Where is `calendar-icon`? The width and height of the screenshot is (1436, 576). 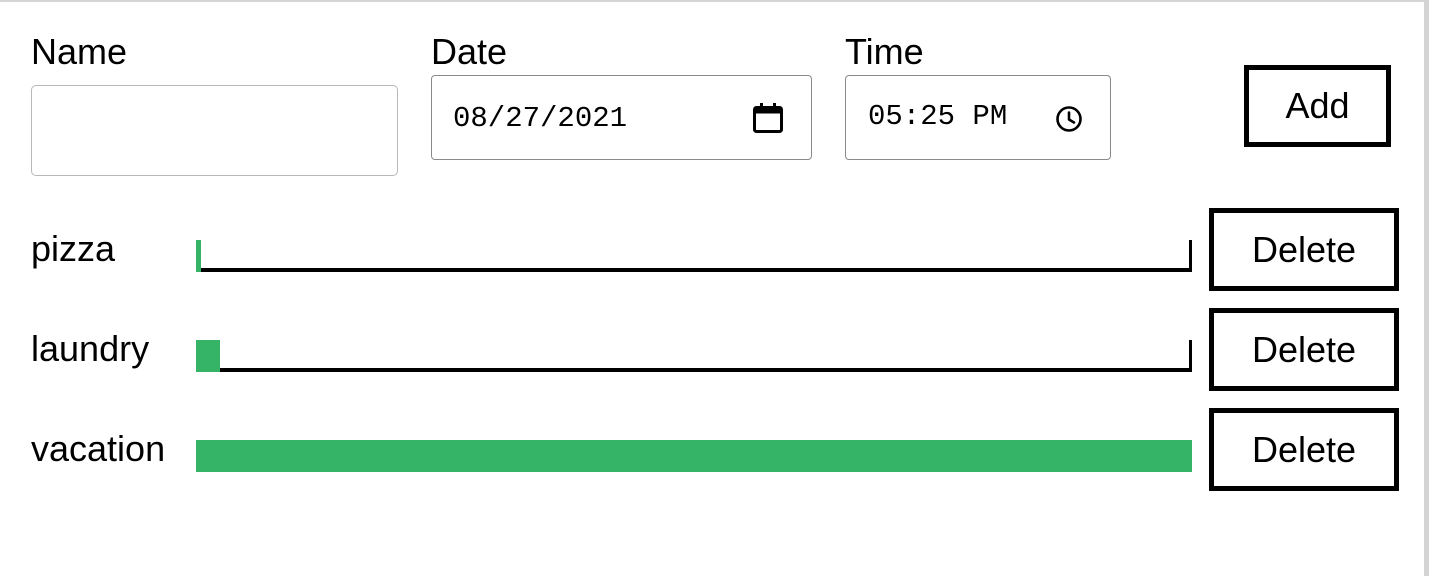 calendar-icon is located at coordinates (768, 118).